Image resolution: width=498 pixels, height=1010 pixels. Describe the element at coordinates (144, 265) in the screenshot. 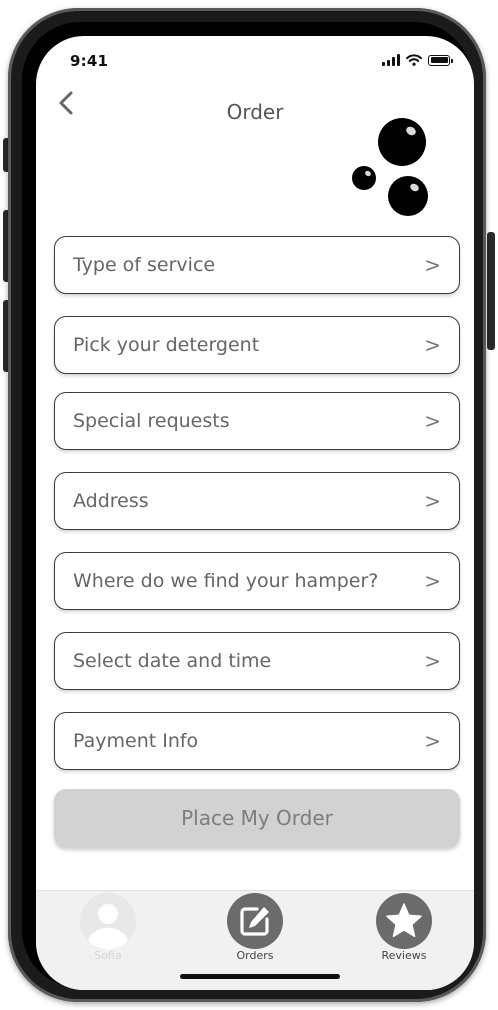

I see `menu-item-label: Type of service` at that location.